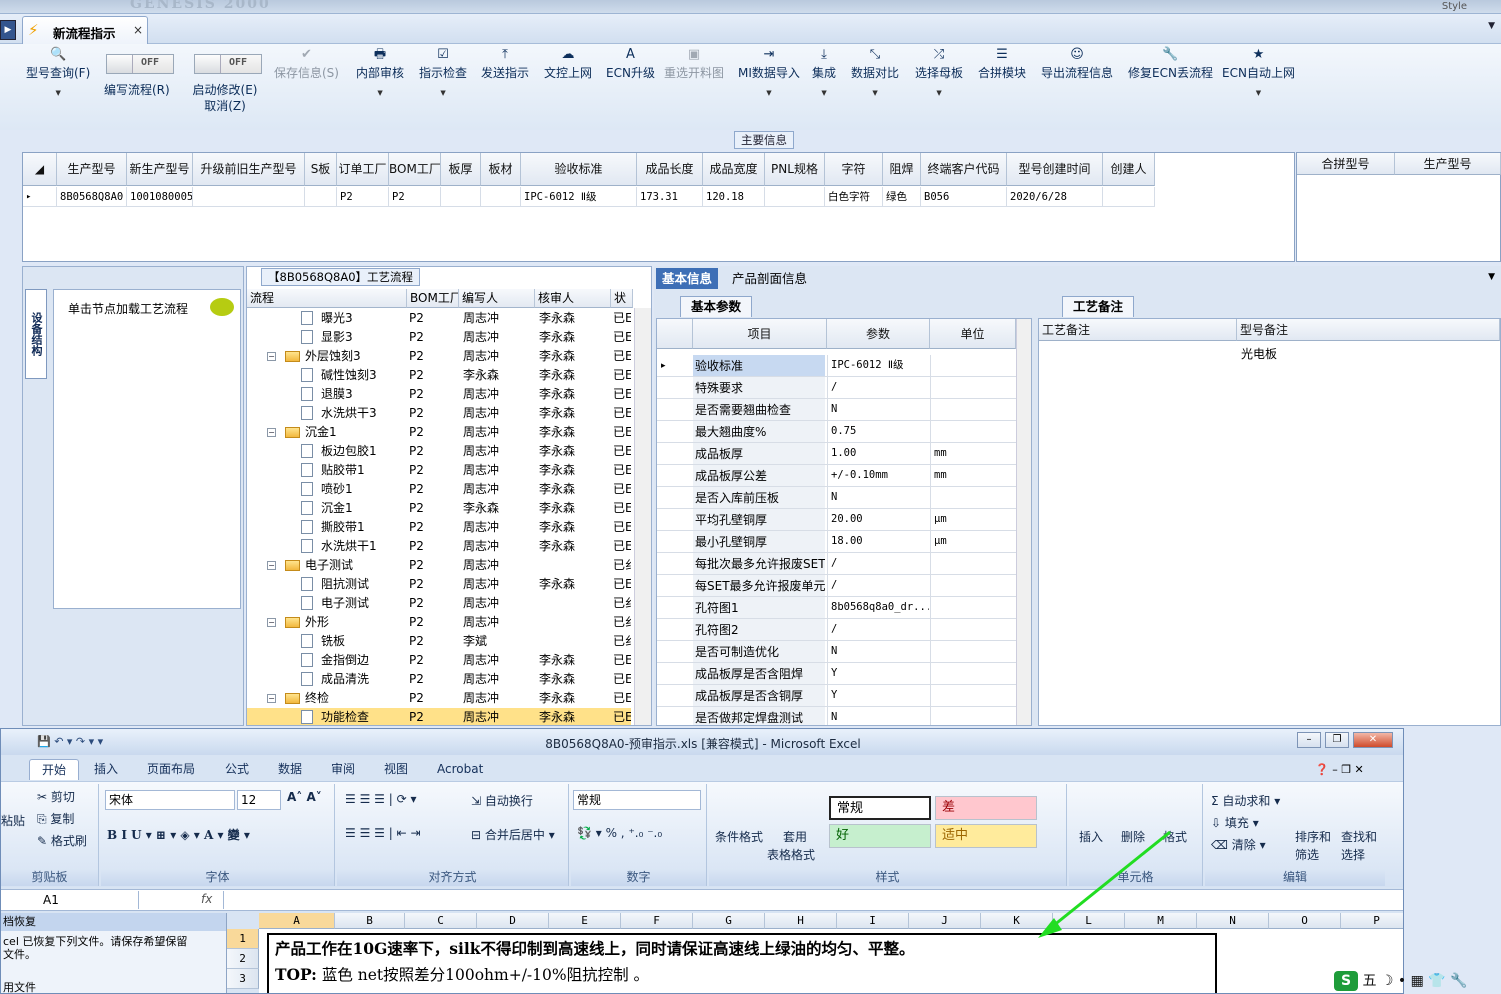  Describe the element at coordinates (1002, 63) in the screenshot. I see `merge-module-button: ☰ 合拼模块` at that location.